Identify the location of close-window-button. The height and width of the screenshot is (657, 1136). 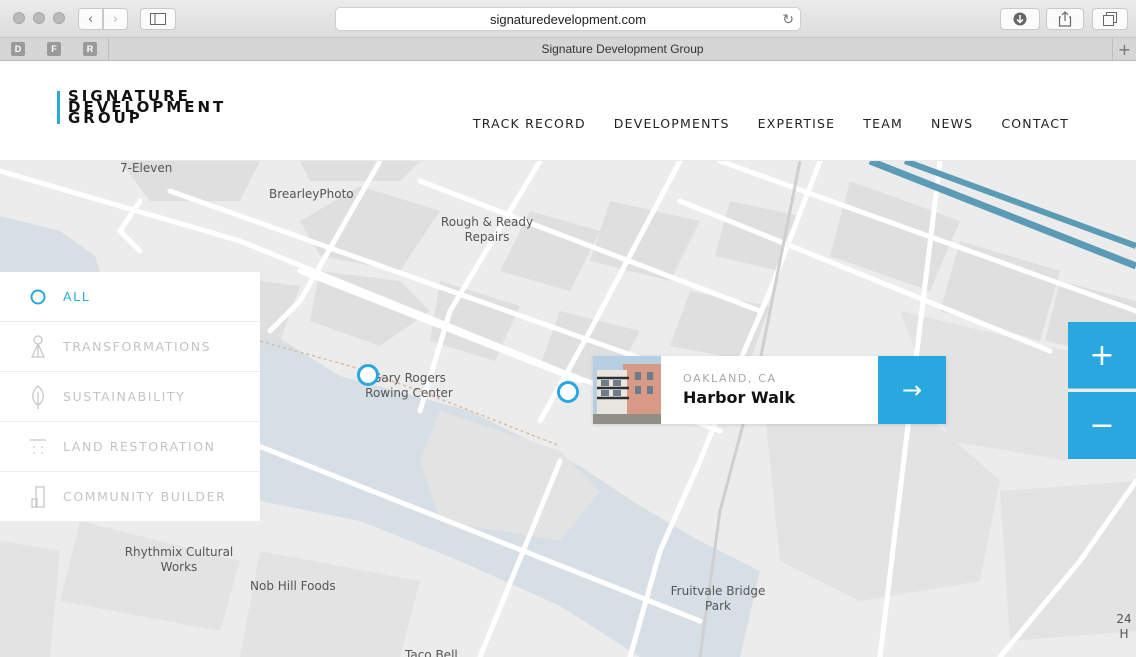
(19, 18).